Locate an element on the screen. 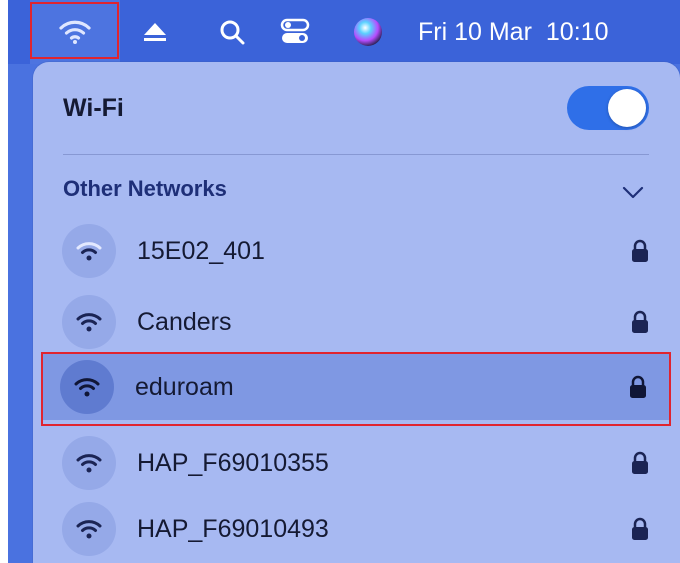 Image resolution: width=680 pixels, height=563 pixels. network-row: HAP_F69010355 is located at coordinates (356, 463).